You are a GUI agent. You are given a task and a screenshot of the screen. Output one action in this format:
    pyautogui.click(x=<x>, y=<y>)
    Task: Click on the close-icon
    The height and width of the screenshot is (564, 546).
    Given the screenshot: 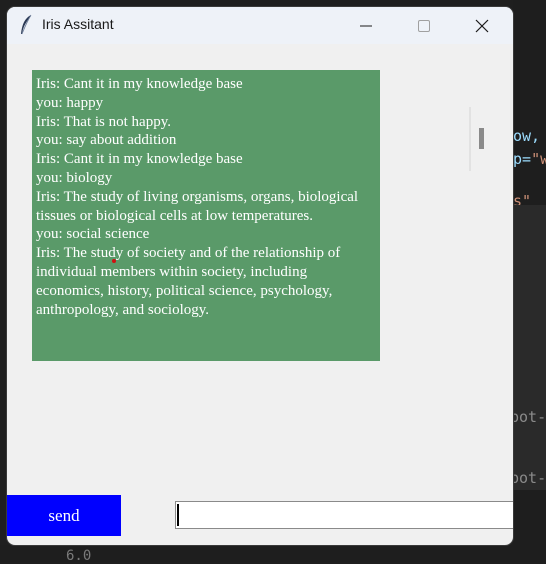 What is the action you would take?
    pyautogui.click(x=482, y=25)
    